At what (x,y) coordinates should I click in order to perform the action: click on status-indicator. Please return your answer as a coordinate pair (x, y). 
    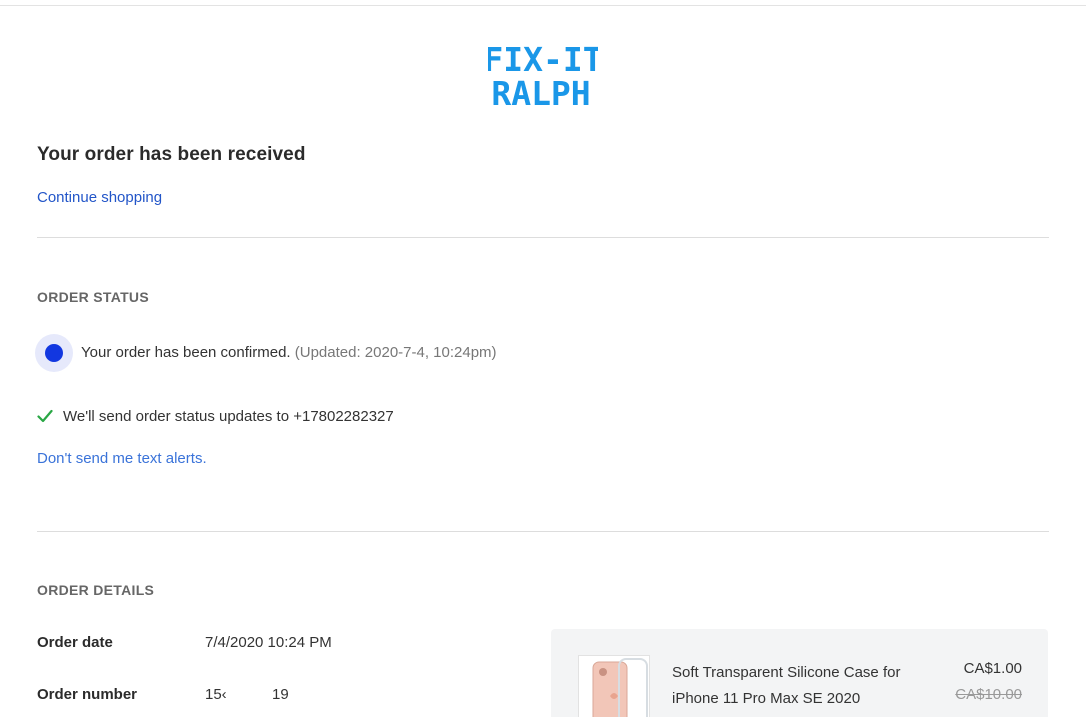
    Looking at the image, I should click on (54, 353).